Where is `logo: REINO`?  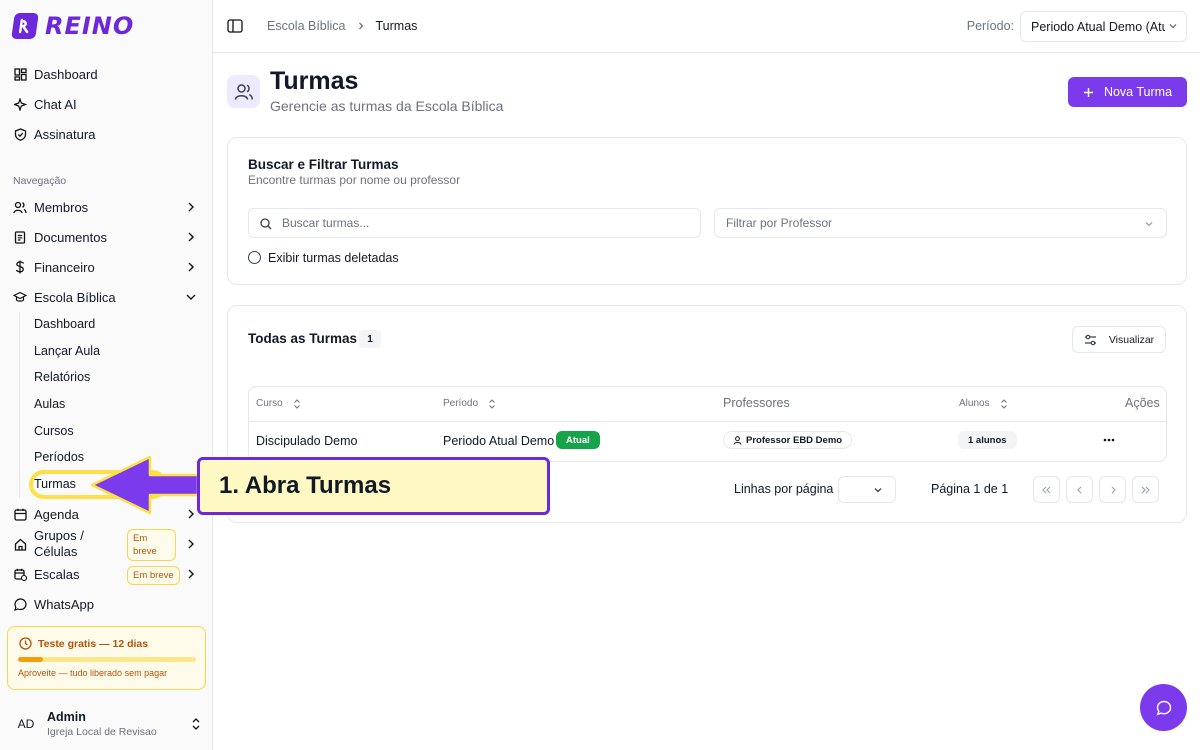 logo: REINO is located at coordinates (73, 26).